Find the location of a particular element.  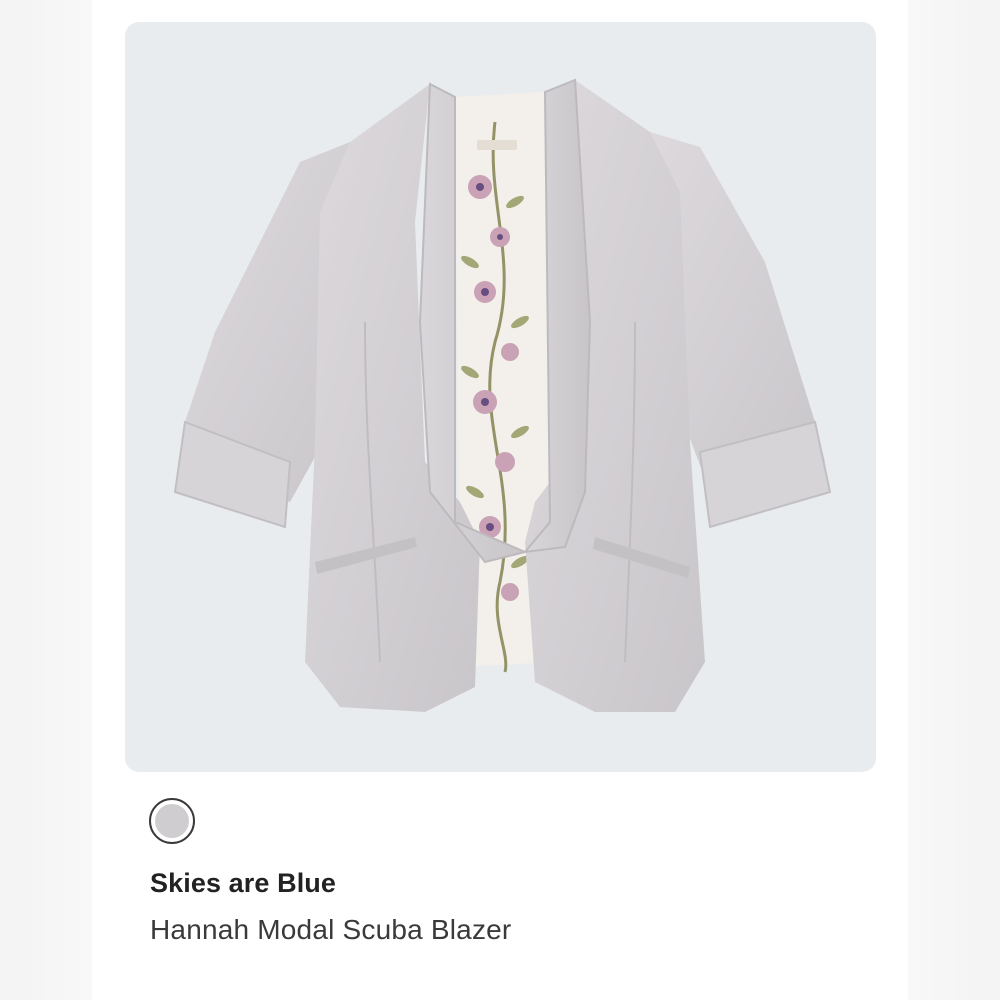

left-margin is located at coordinates (46, 500).